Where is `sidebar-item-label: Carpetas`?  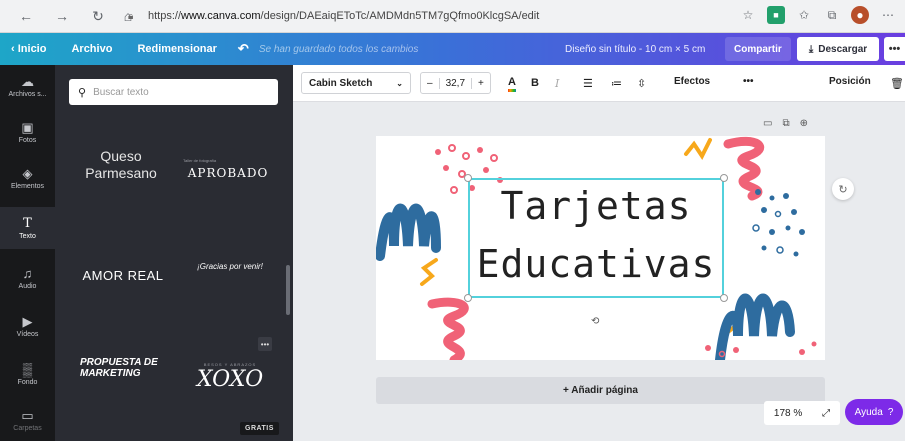 sidebar-item-label: Carpetas is located at coordinates (27, 428).